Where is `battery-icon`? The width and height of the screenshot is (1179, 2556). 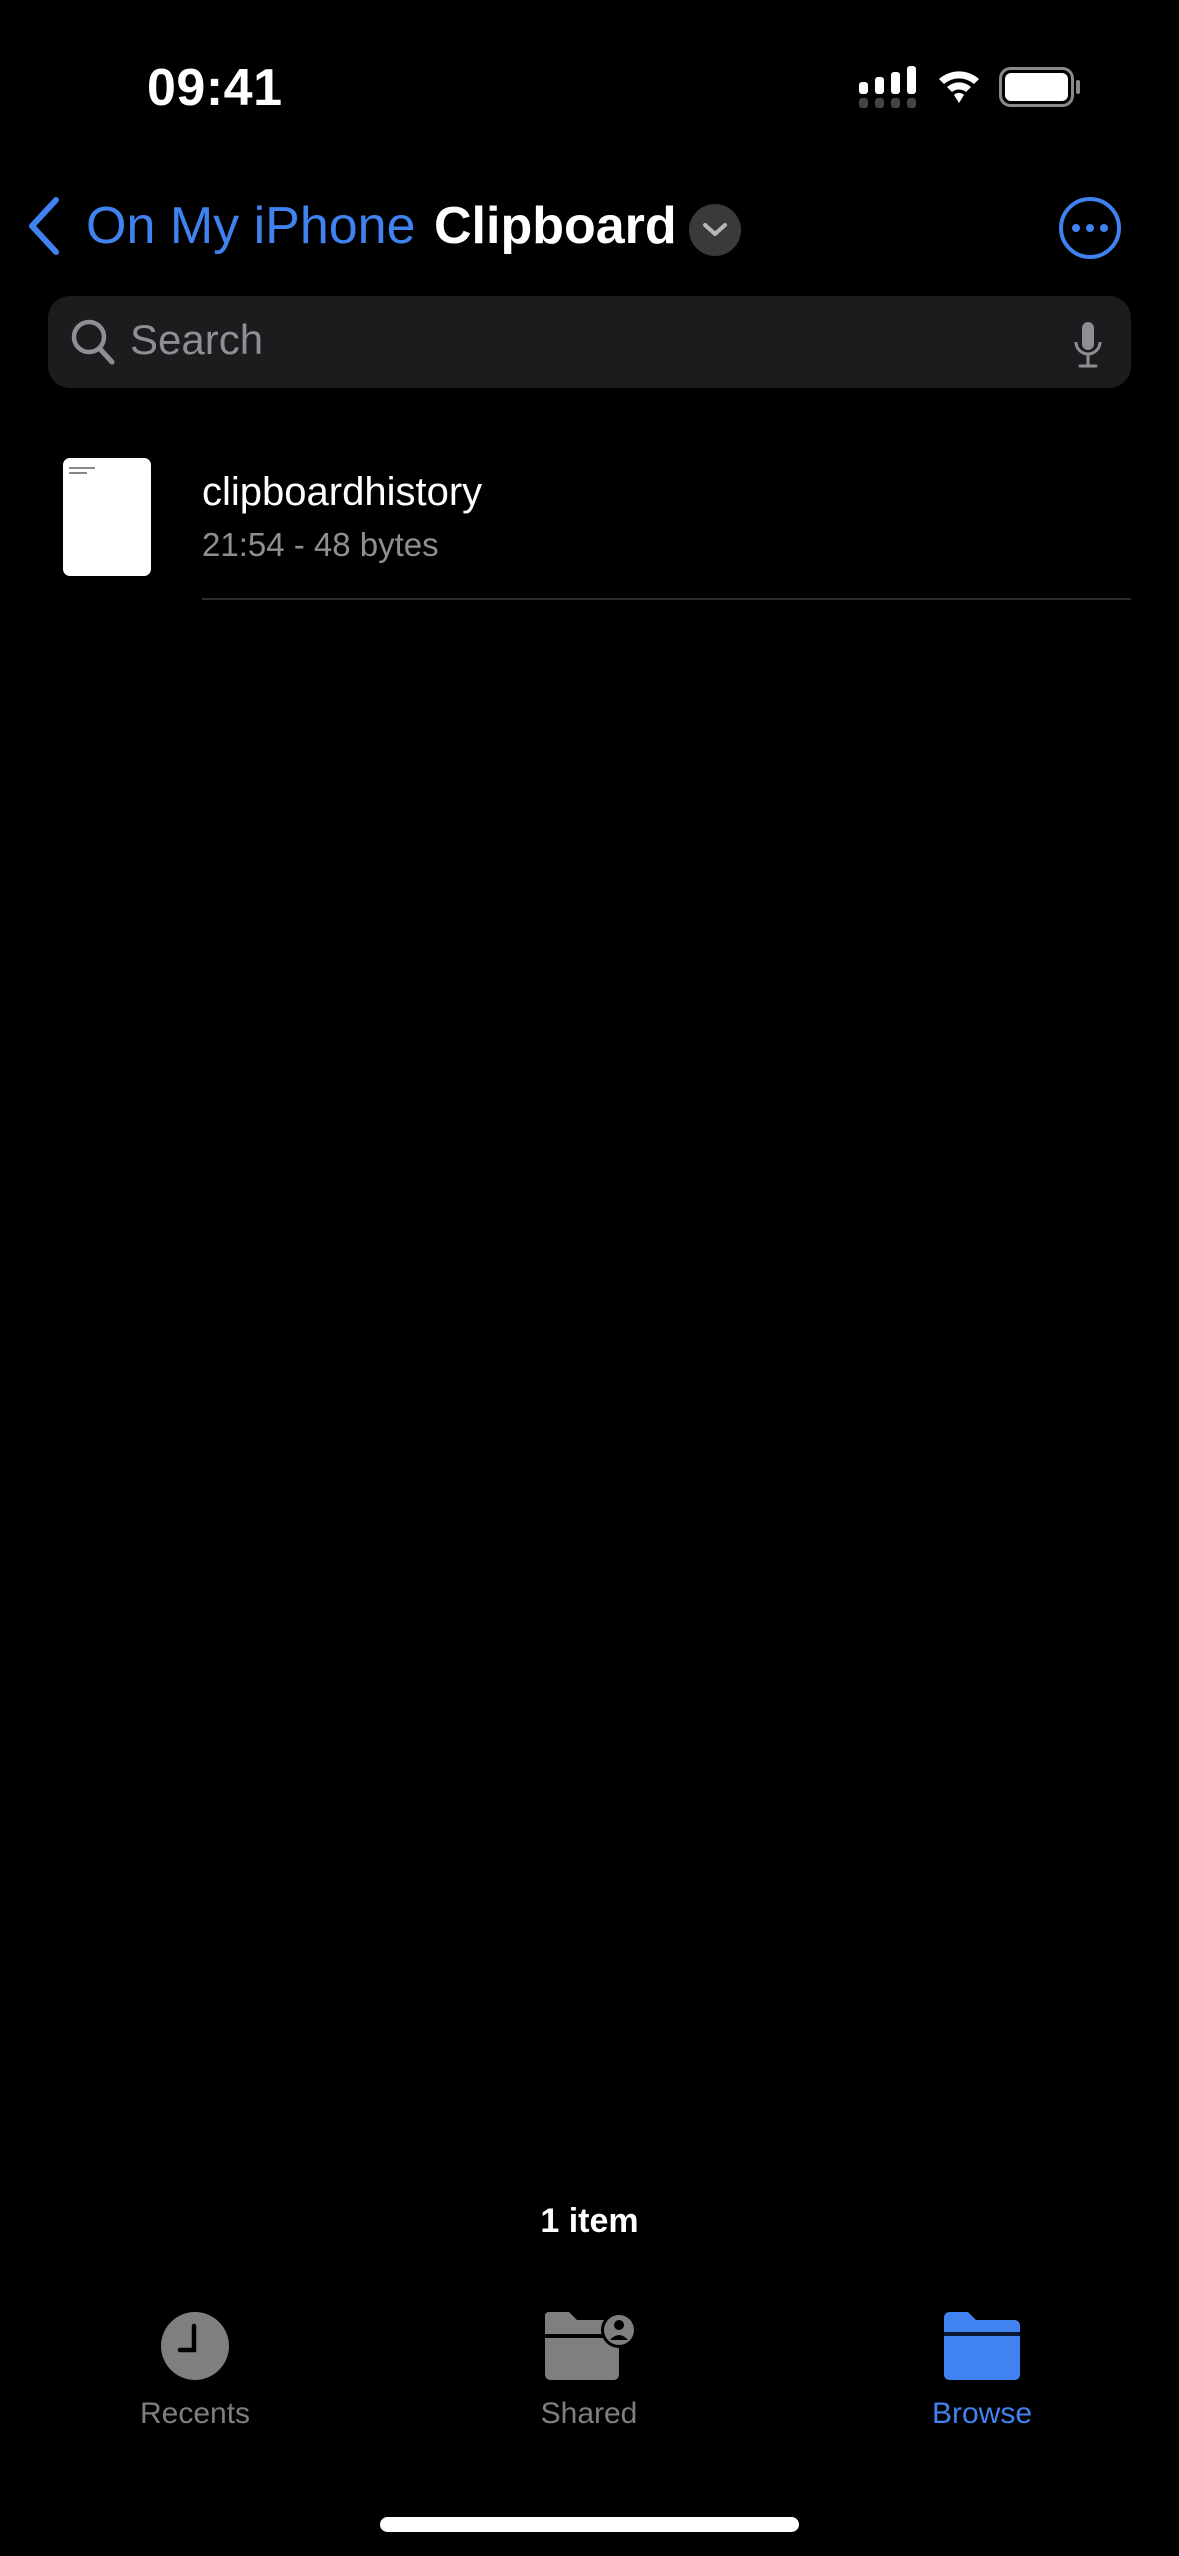
battery-icon is located at coordinates (1039, 87).